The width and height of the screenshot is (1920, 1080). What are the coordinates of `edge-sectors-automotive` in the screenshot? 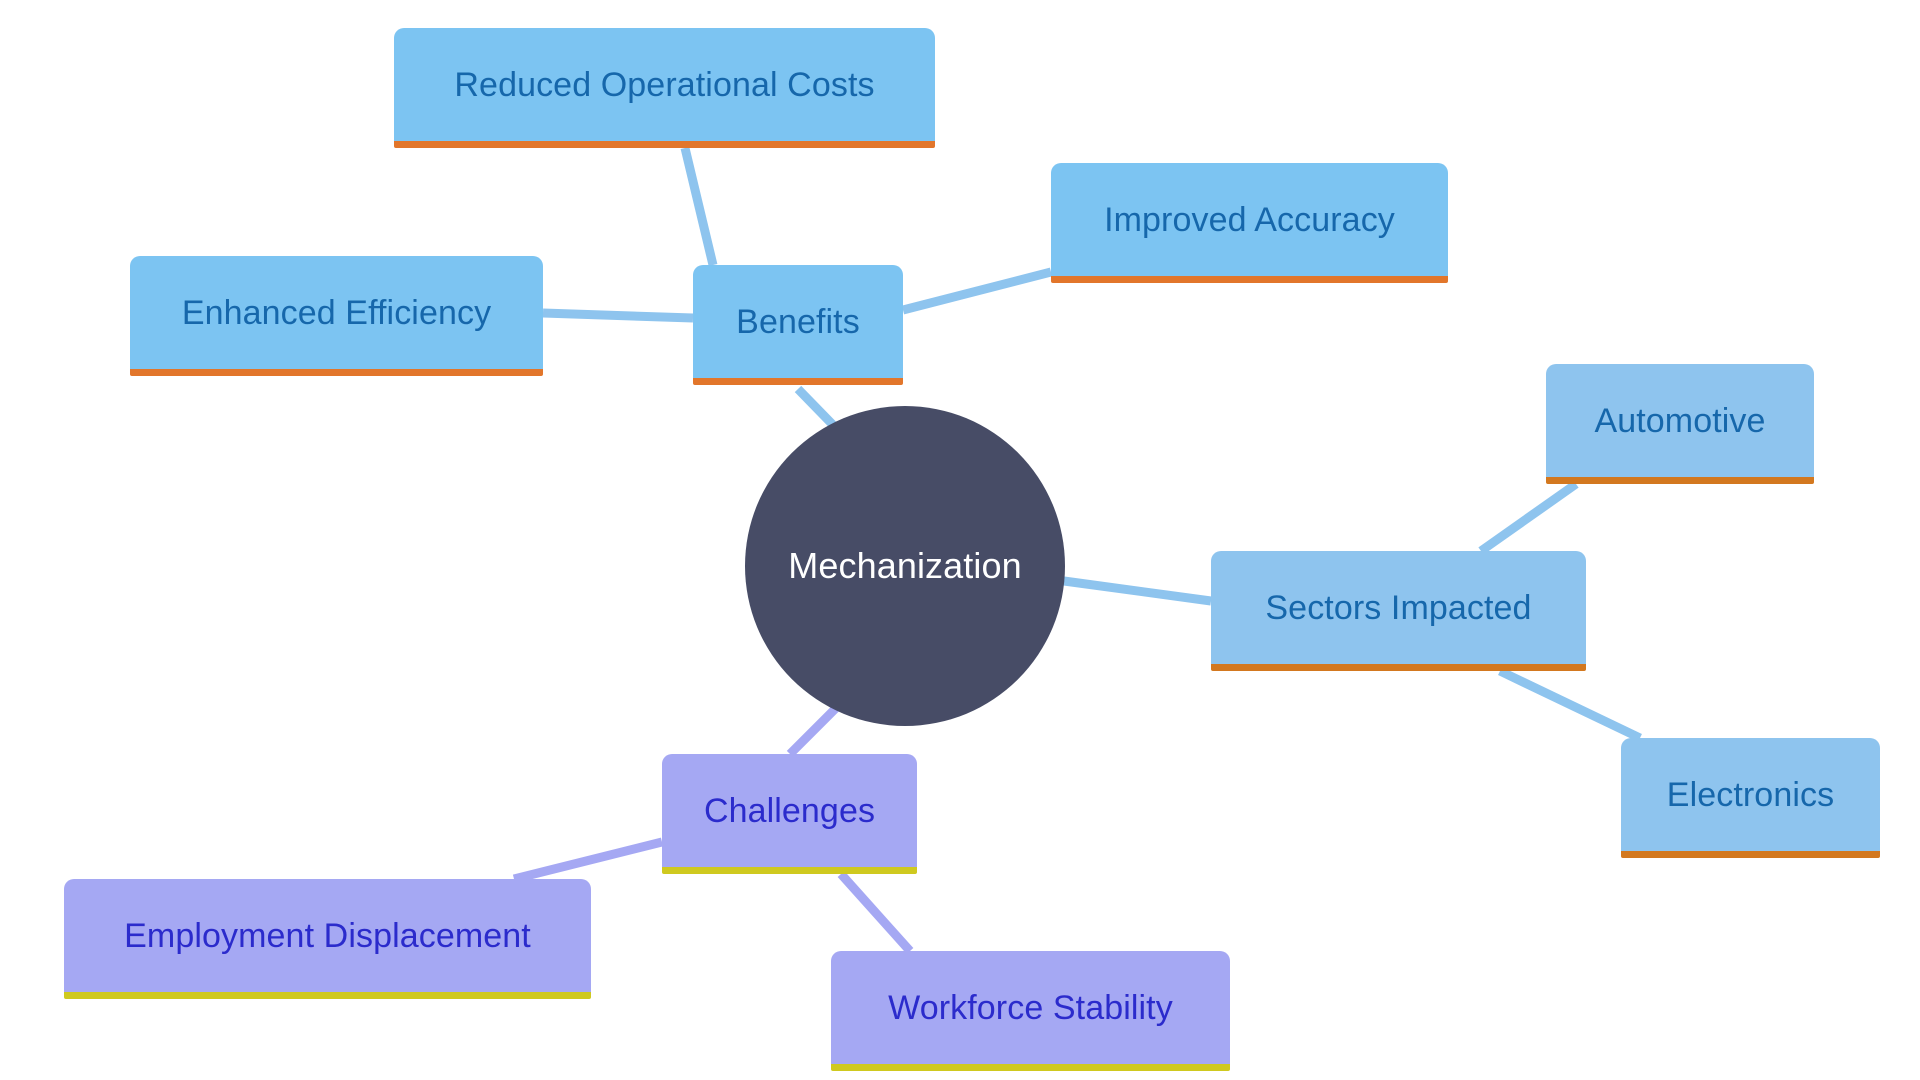 It's located at (1528, 517).